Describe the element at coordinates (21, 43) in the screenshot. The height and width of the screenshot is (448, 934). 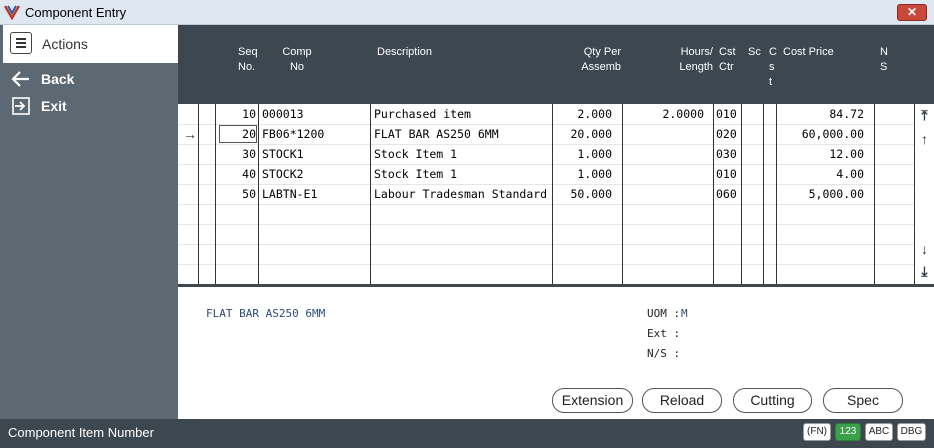
I see `hamburger-menu-icon` at that location.